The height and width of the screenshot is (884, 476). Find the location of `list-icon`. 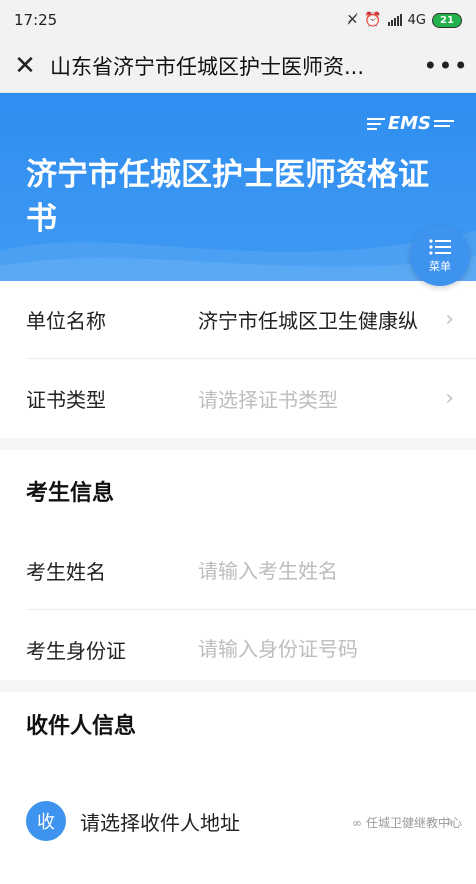

list-icon is located at coordinates (440, 247).